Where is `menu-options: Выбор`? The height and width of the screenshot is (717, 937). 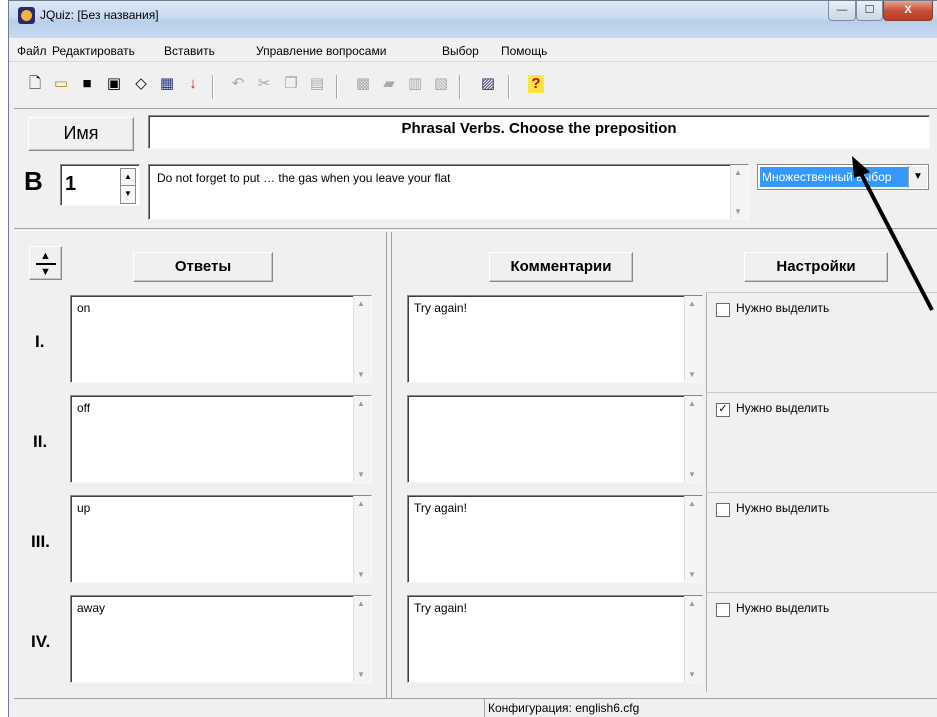
menu-options: Выбор is located at coordinates (460, 51).